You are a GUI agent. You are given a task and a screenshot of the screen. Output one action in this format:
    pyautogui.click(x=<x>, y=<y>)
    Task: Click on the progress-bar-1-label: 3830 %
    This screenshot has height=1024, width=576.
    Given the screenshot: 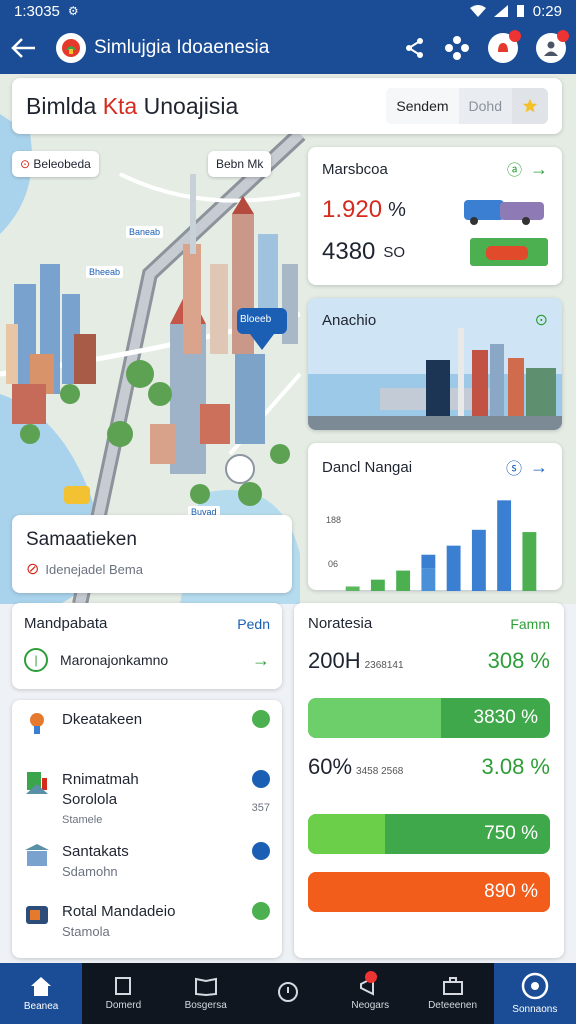 What is the action you would take?
    pyautogui.click(x=505, y=717)
    